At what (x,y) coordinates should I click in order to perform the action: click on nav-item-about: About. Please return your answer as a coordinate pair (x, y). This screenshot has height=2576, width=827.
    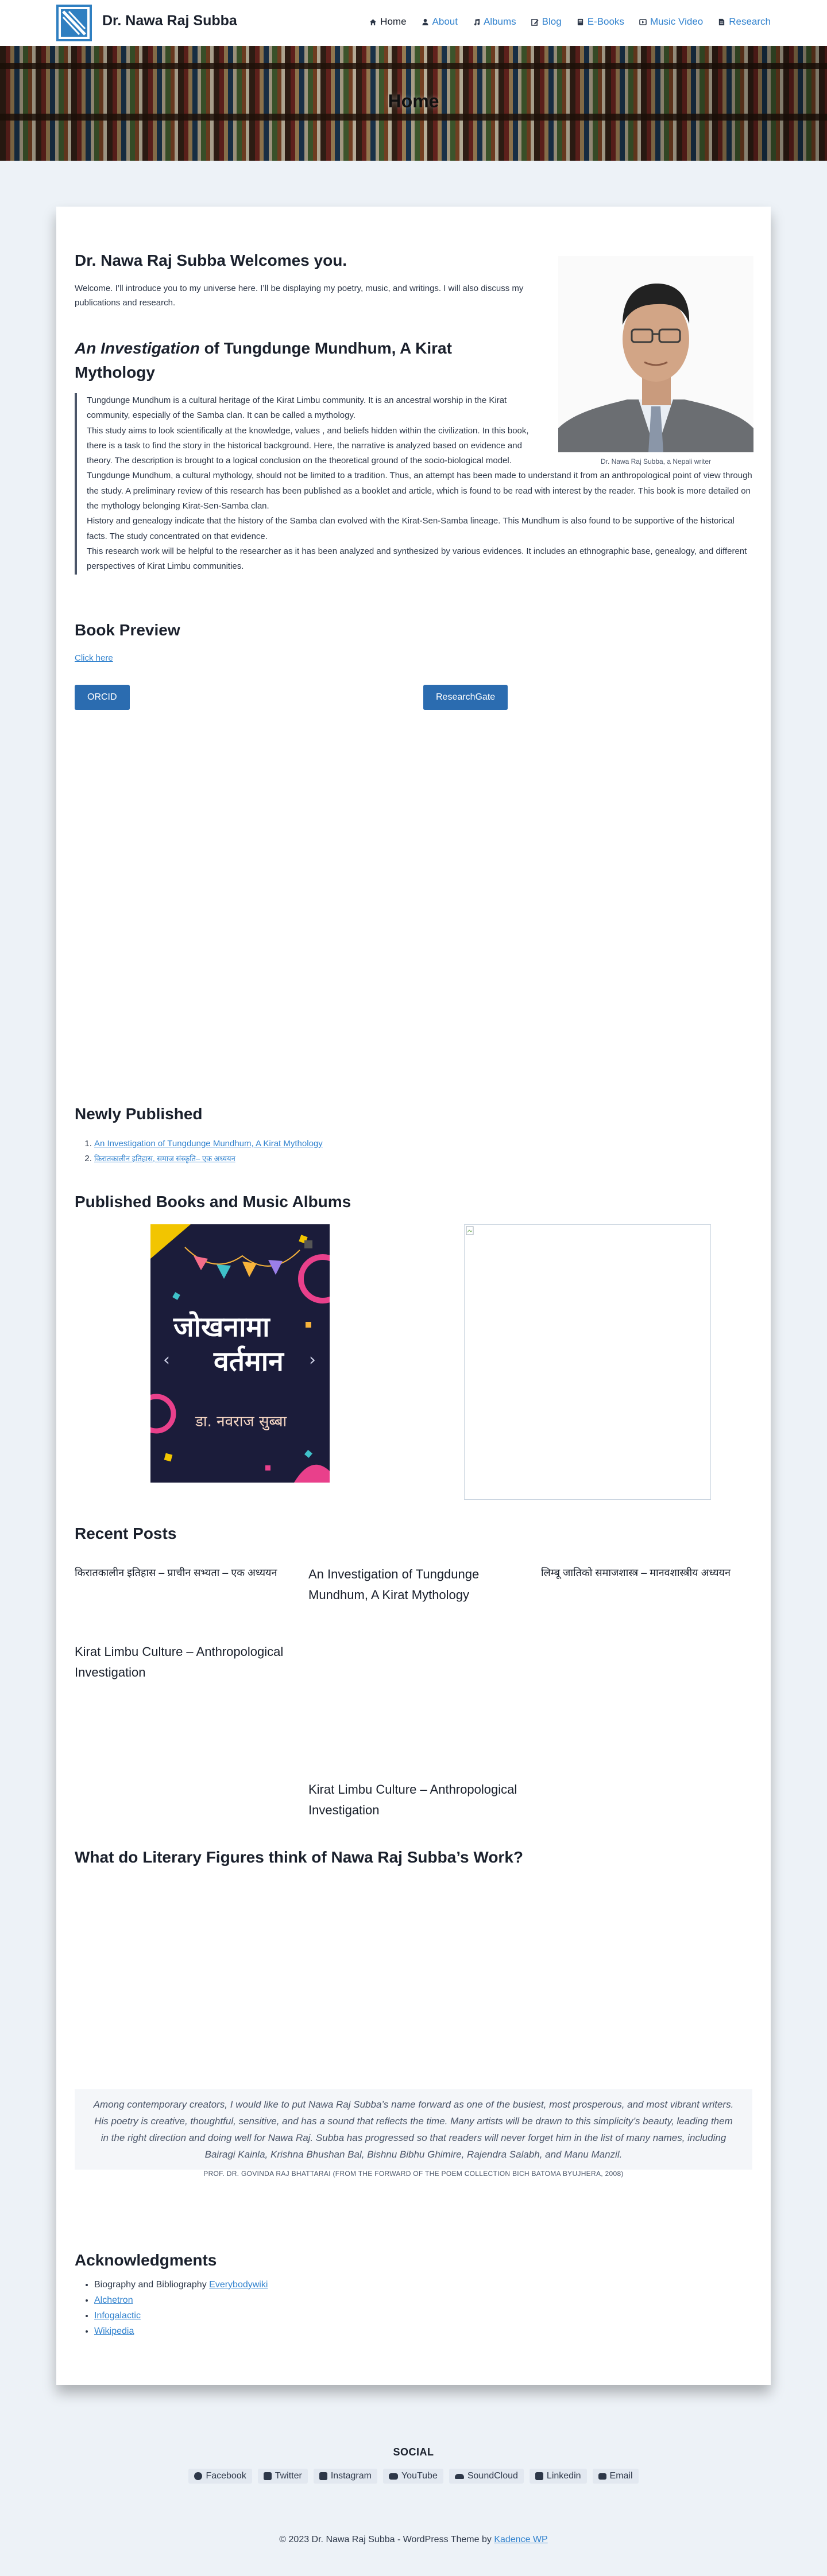
    Looking at the image, I should click on (440, 22).